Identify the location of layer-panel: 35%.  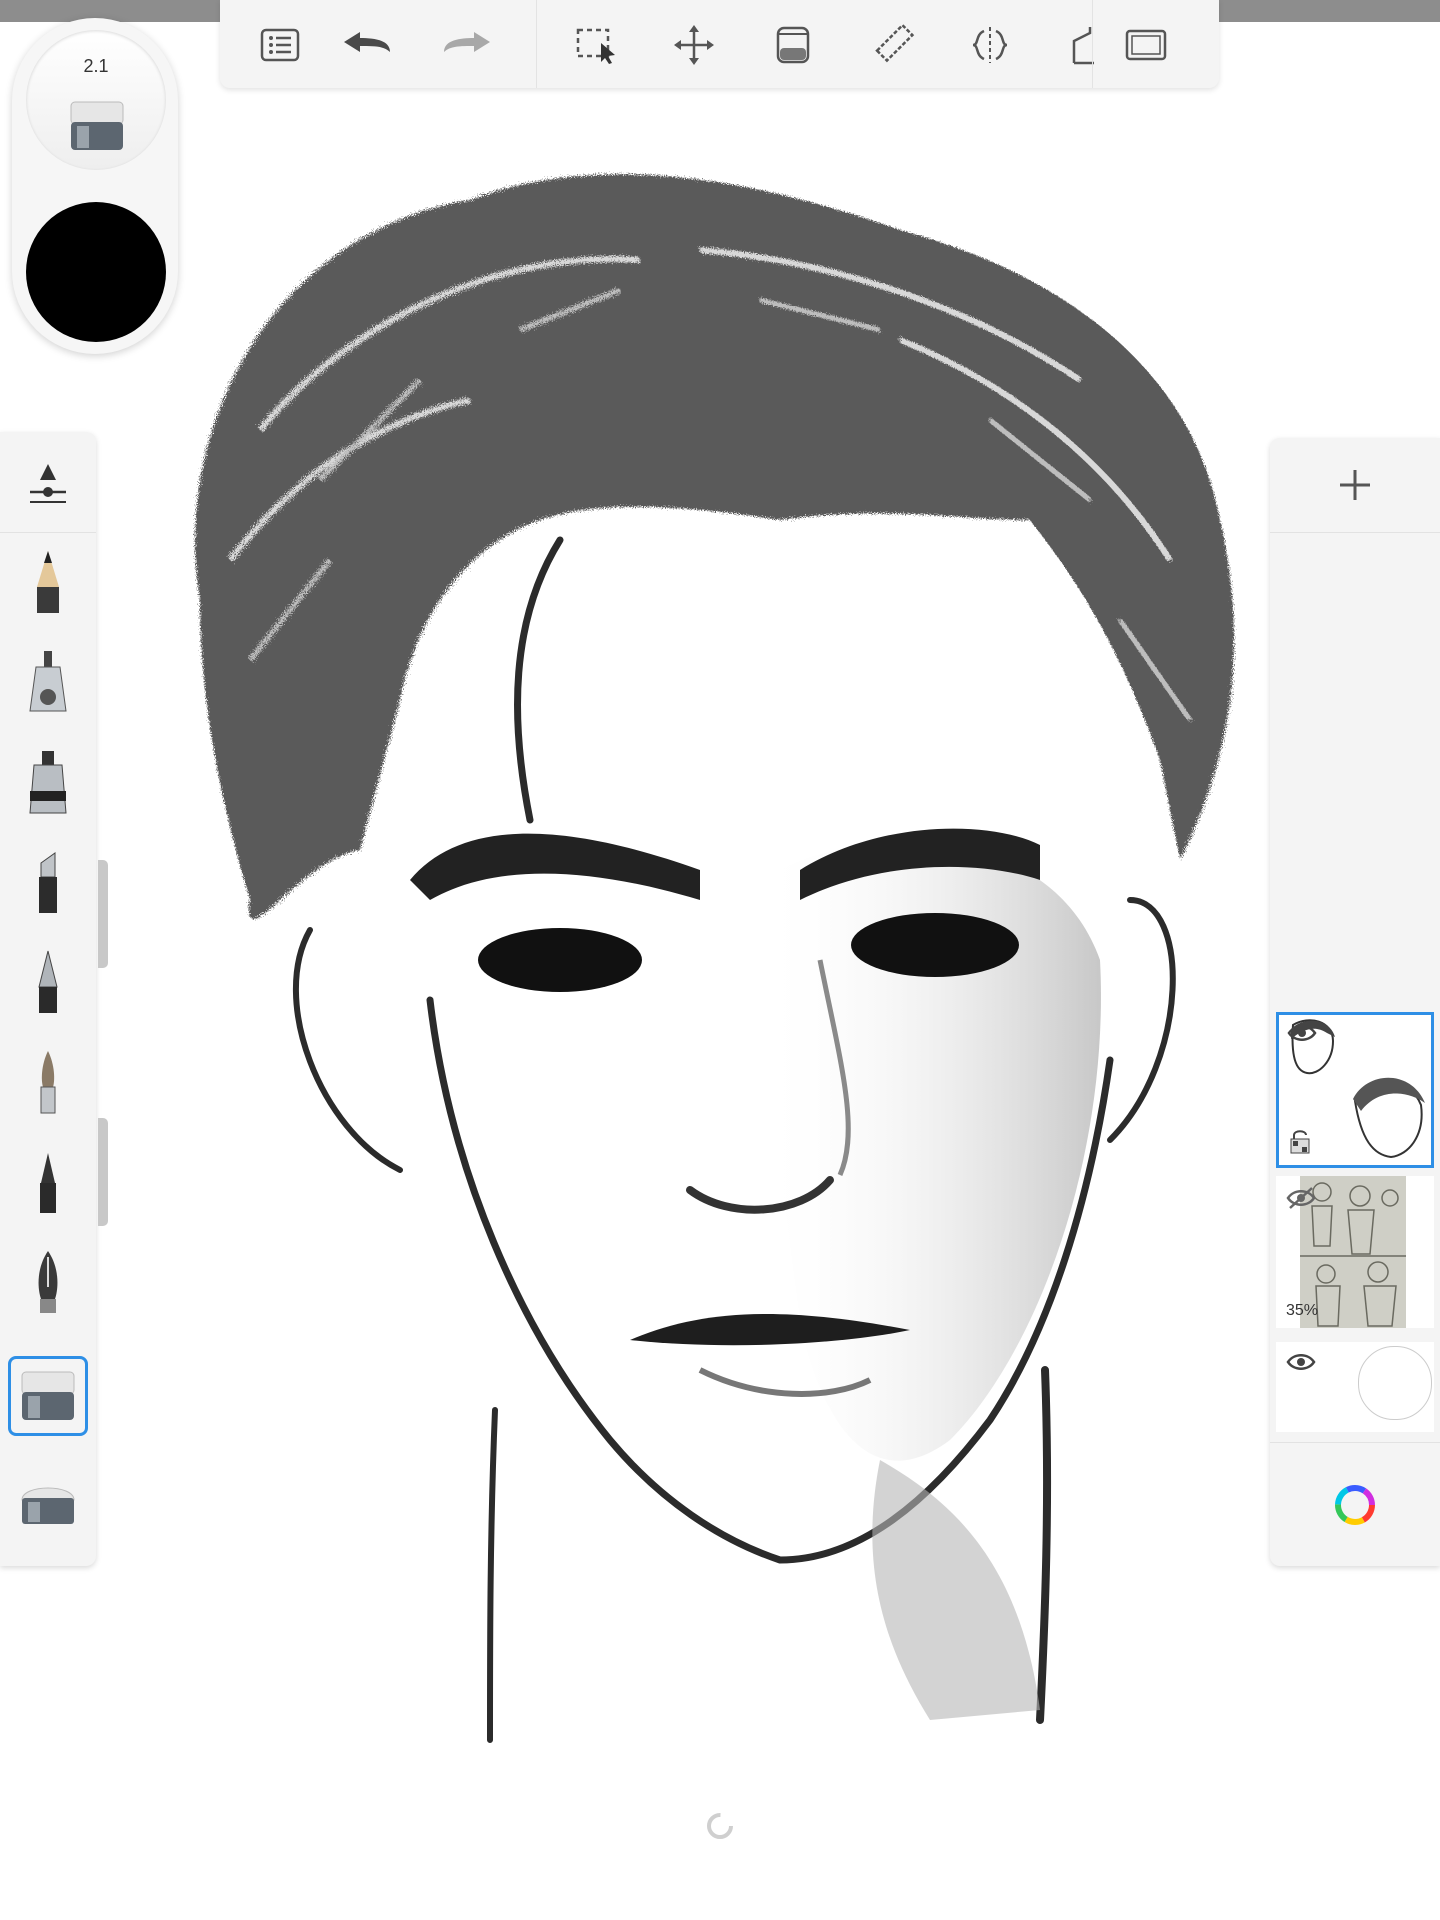
(1355, 1002).